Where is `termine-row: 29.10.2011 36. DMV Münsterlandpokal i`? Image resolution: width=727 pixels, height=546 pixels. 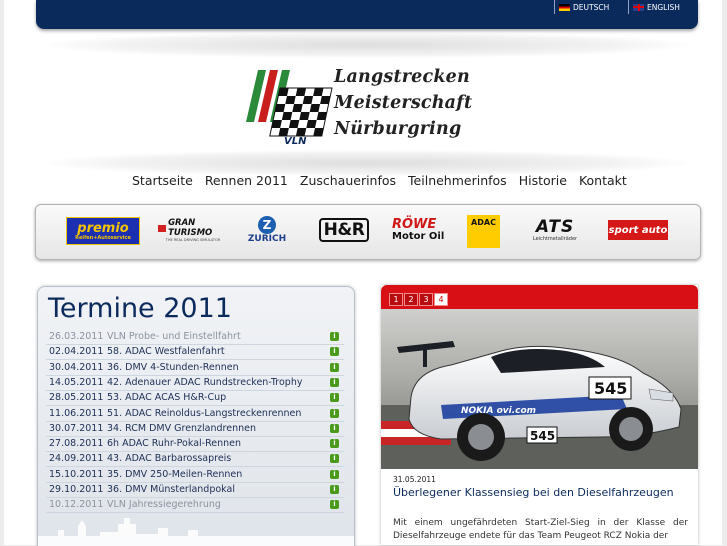
termine-row: 29.10.2011 36. DMV Münsterlandpokal i is located at coordinates (195, 490).